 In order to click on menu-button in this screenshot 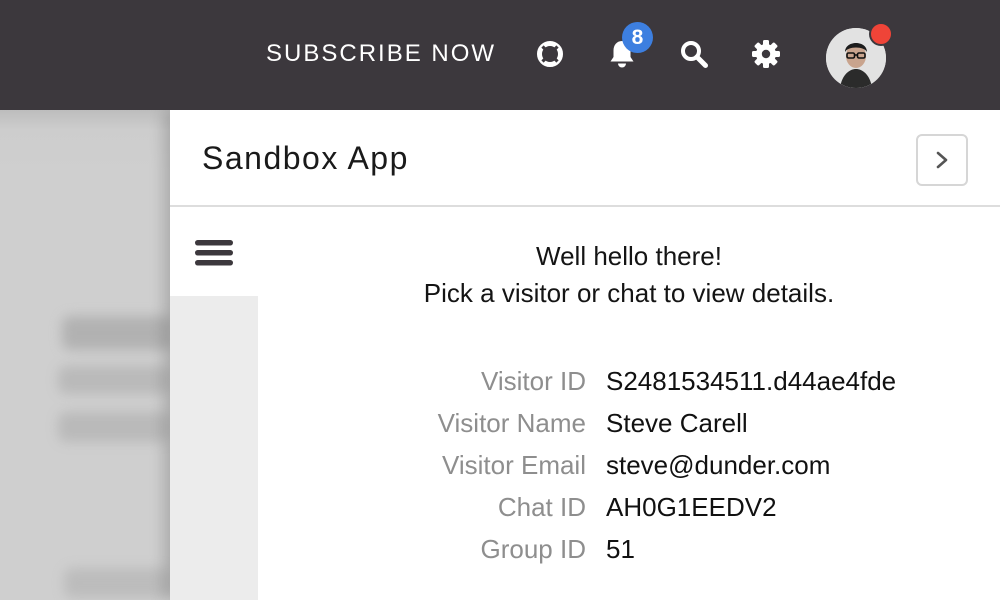, I will do `click(214, 252)`.